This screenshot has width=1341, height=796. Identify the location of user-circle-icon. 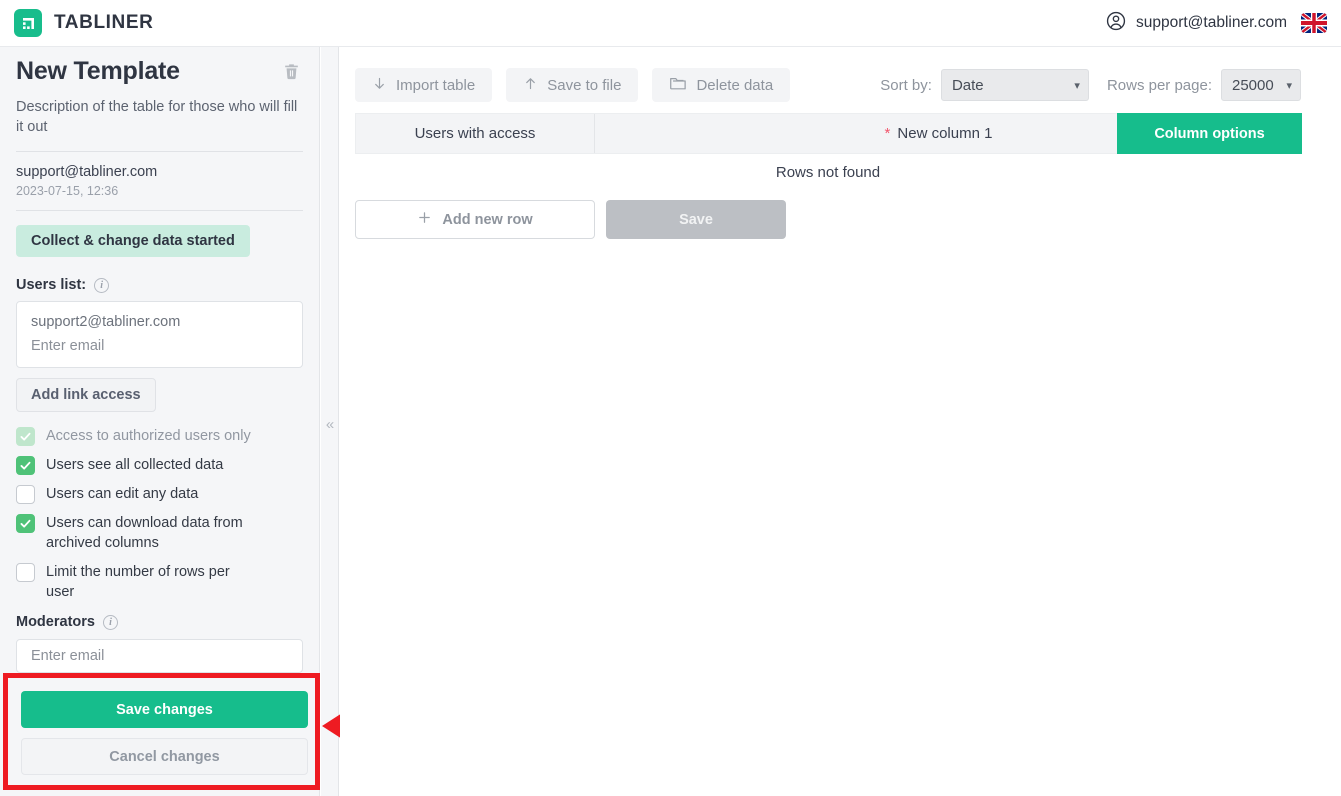
(1116, 23).